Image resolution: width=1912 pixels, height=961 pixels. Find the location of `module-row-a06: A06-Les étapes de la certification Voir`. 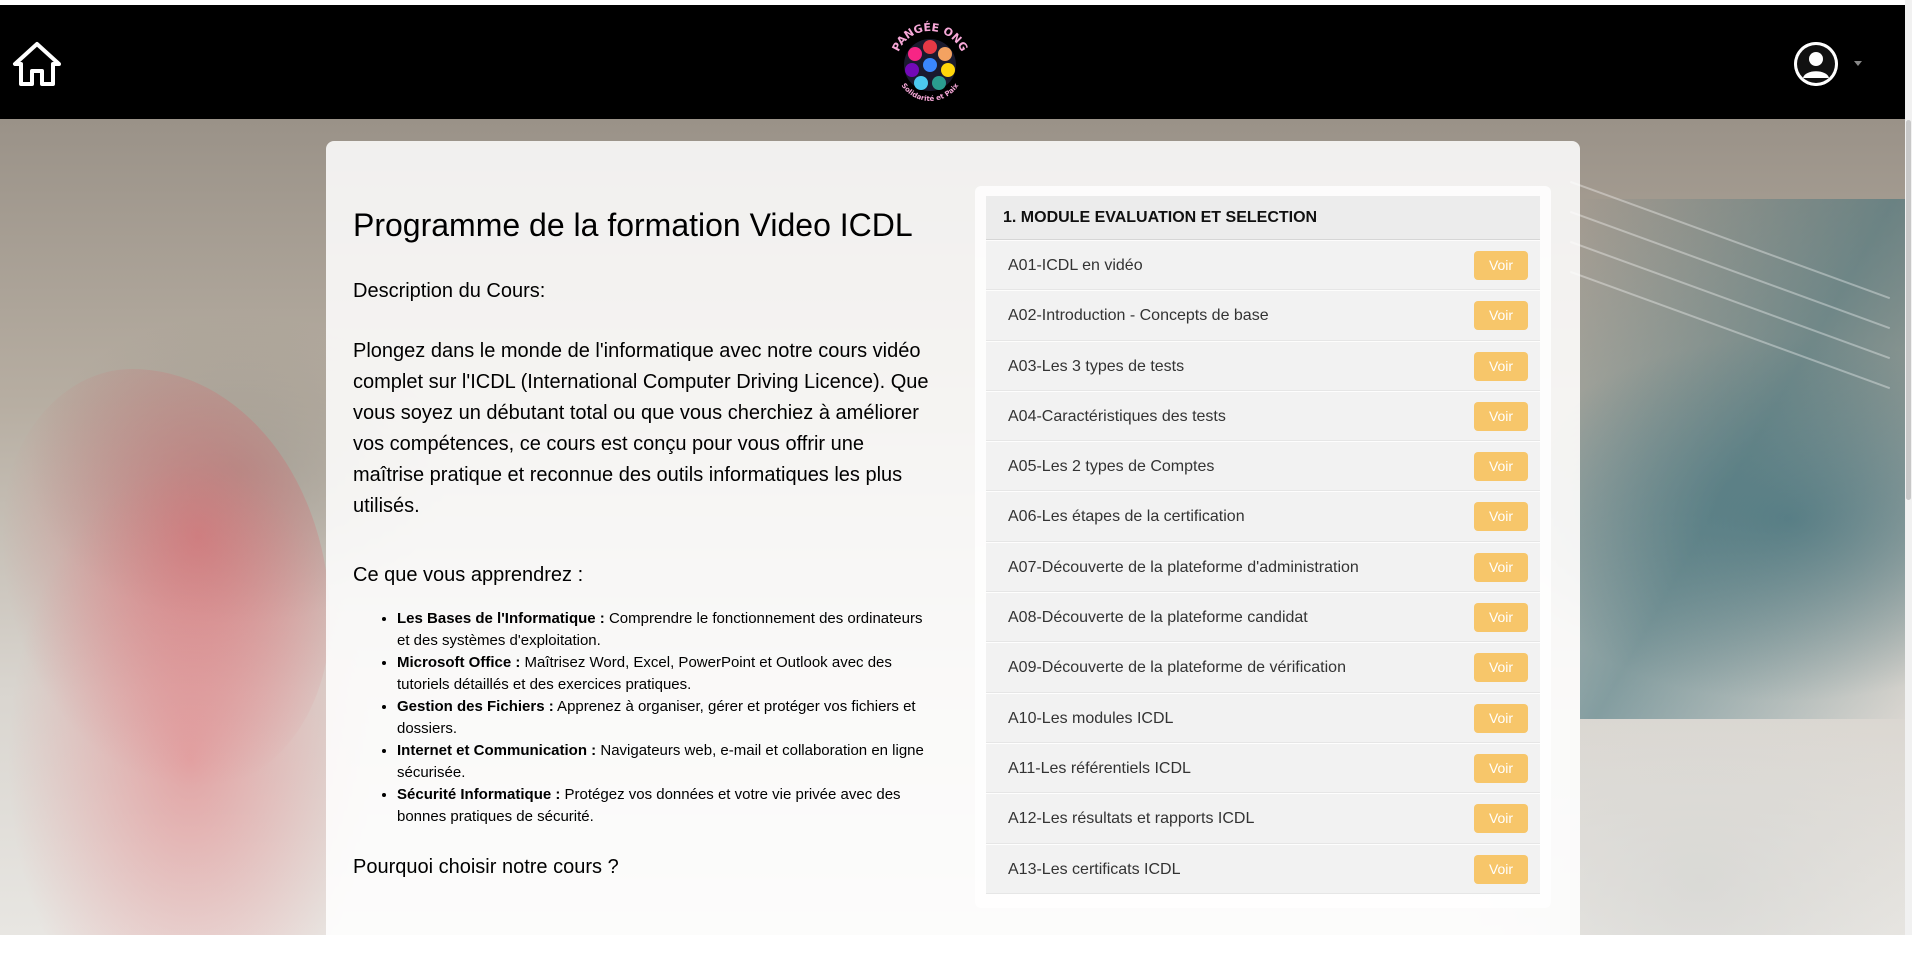

module-row-a06: A06-Les étapes de la certification Voir is located at coordinates (1263, 517).